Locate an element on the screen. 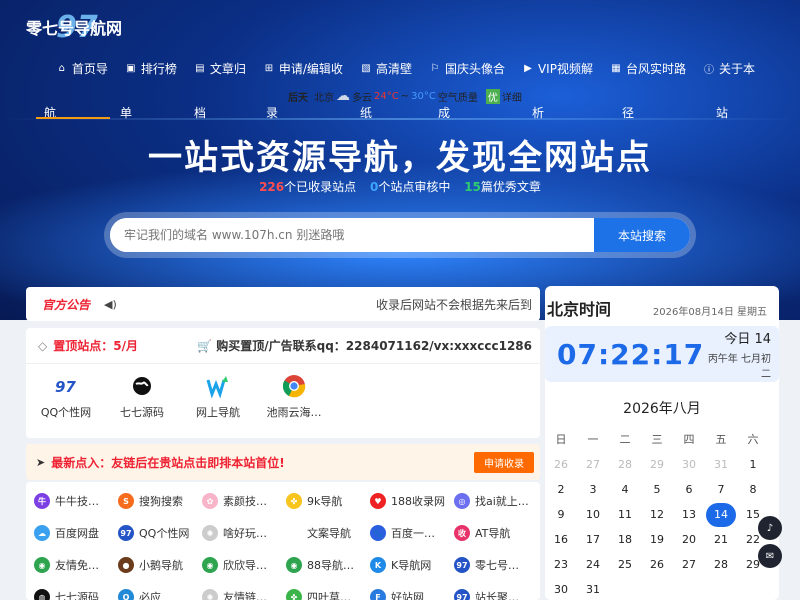 This screenshot has height=600, width=800. calendar-day: 11 is located at coordinates (625, 514).